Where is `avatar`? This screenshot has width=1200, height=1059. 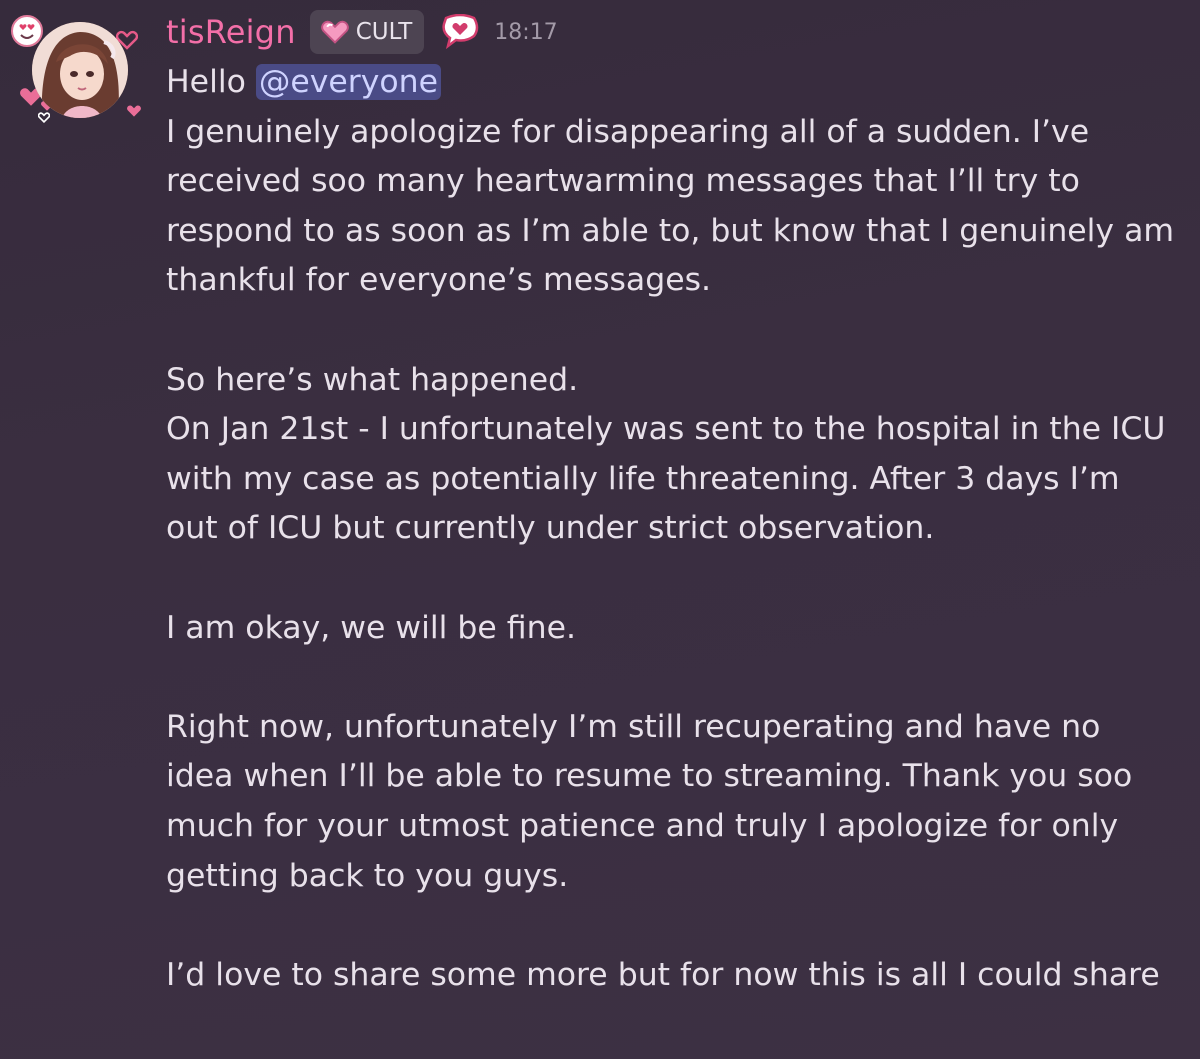 avatar is located at coordinates (80, 70).